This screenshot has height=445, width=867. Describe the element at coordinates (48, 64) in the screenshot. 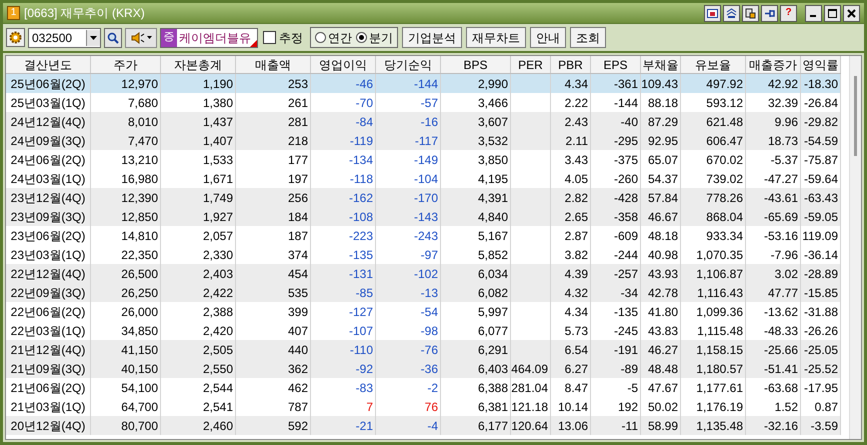

I see `column-header: 결산년도` at that location.